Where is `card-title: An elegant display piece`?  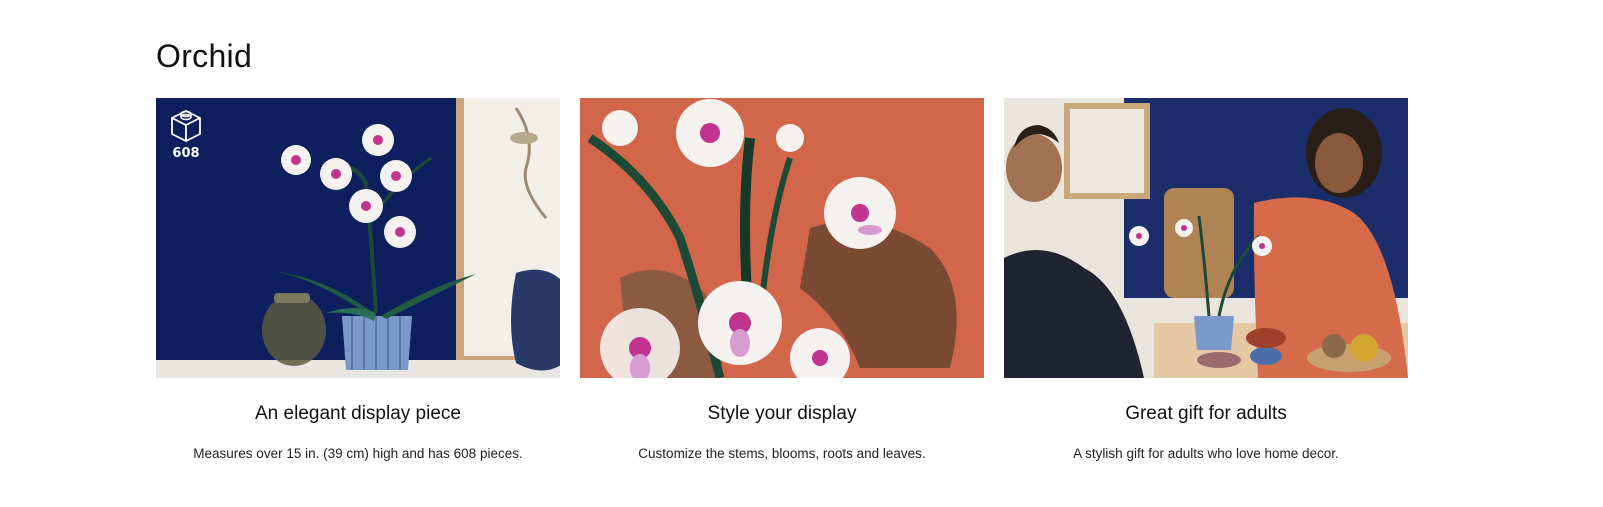
card-title: An elegant display piece is located at coordinates (358, 413).